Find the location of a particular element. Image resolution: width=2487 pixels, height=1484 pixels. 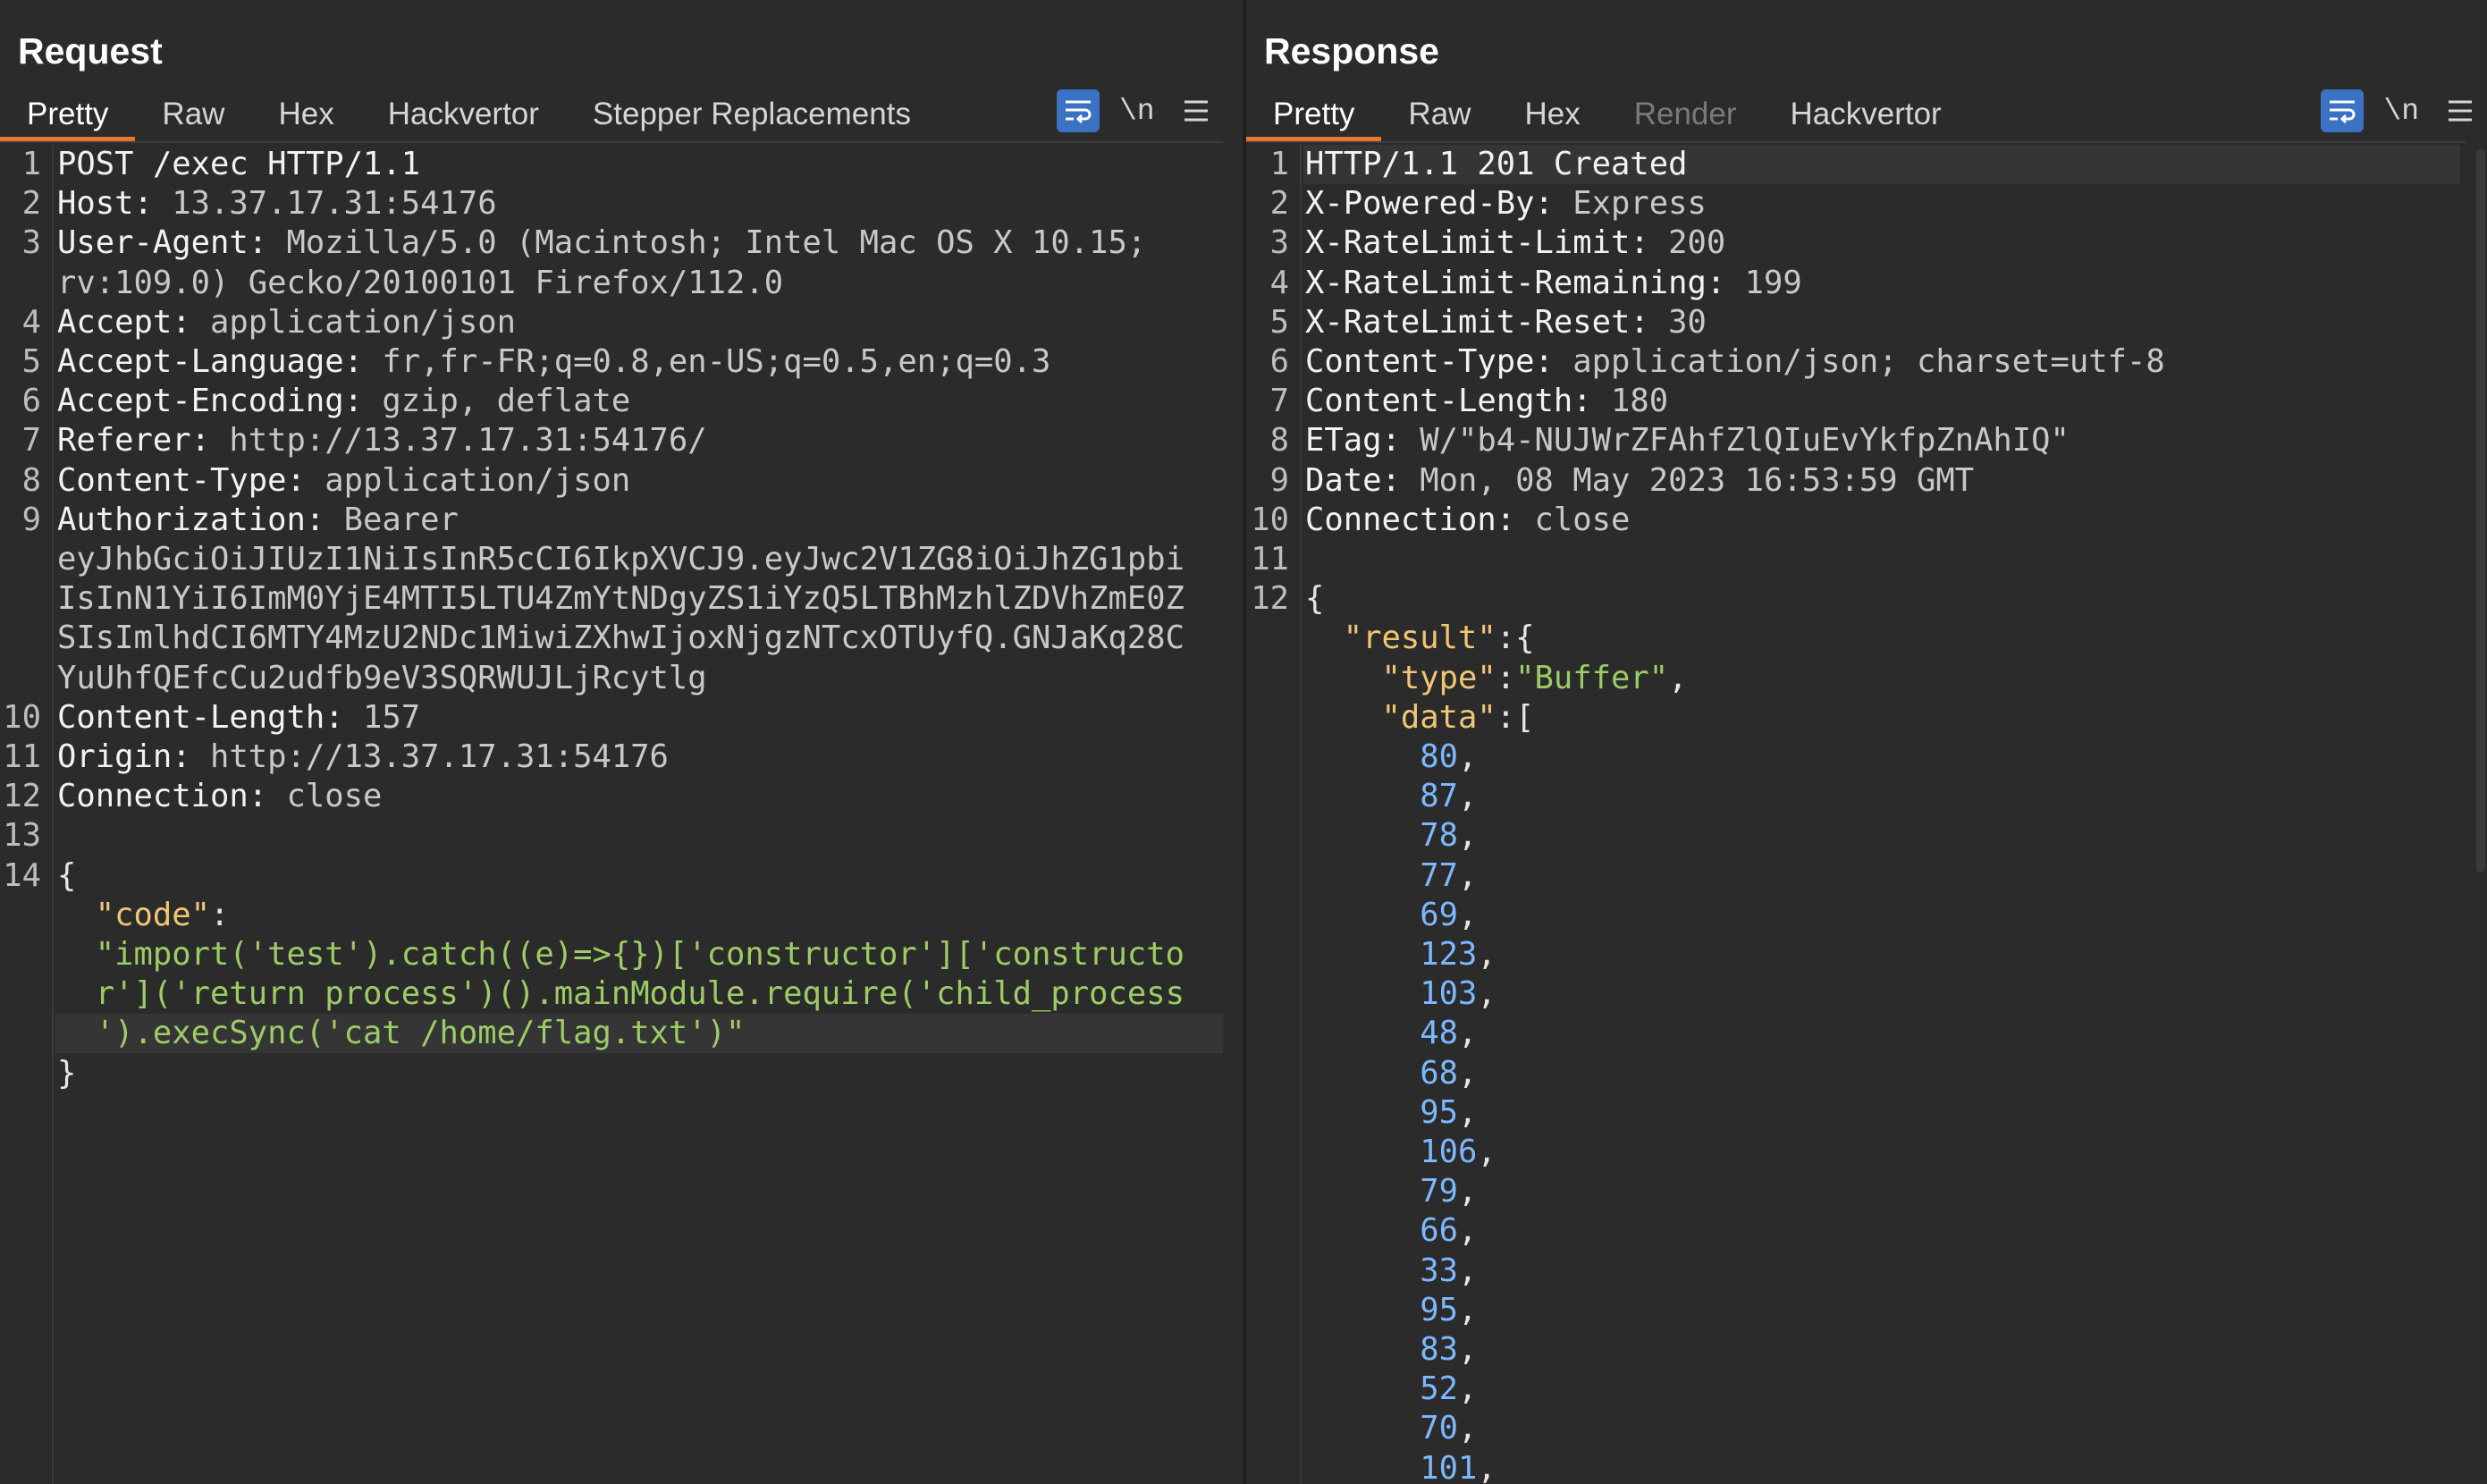

code-token: 87 is located at coordinates (1439, 796).